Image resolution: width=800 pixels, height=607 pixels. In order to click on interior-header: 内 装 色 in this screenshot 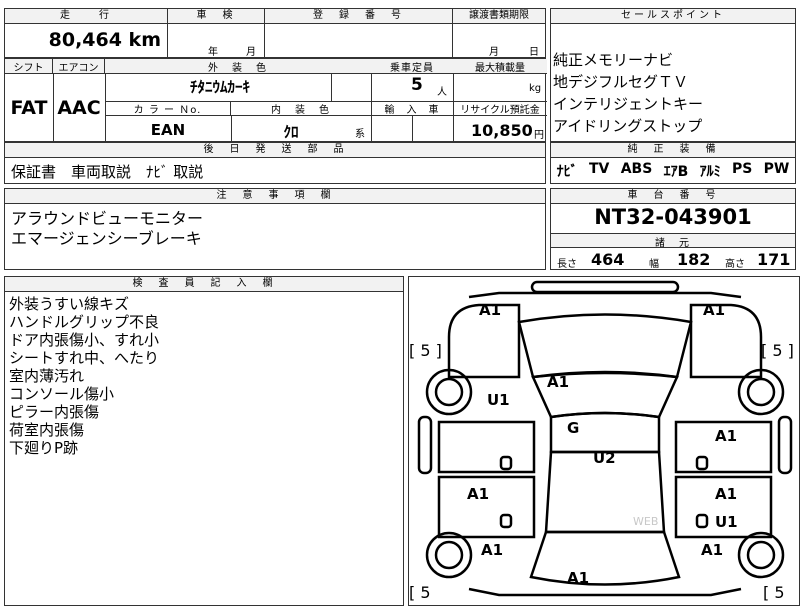, I will do `click(301, 108)`.